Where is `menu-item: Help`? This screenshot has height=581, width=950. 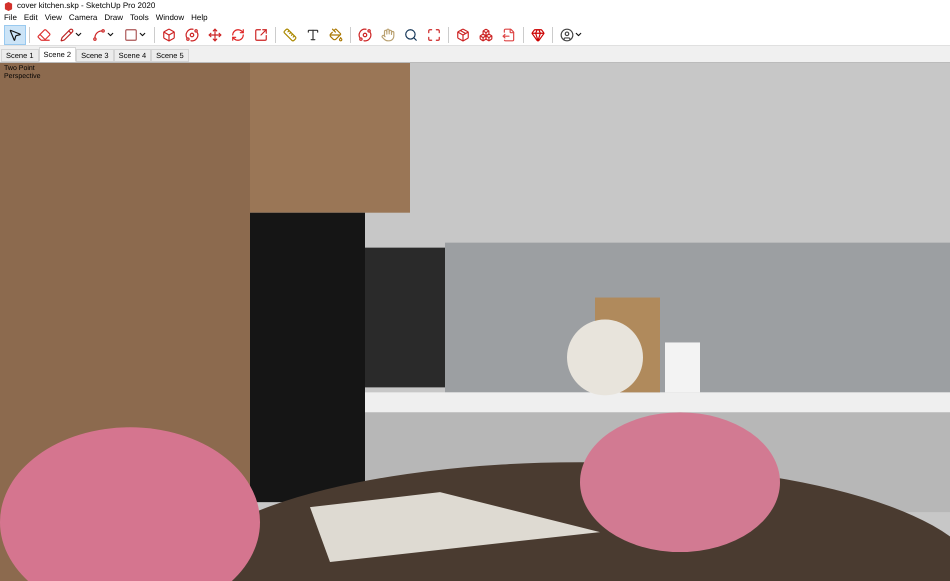
menu-item: Help is located at coordinates (199, 18).